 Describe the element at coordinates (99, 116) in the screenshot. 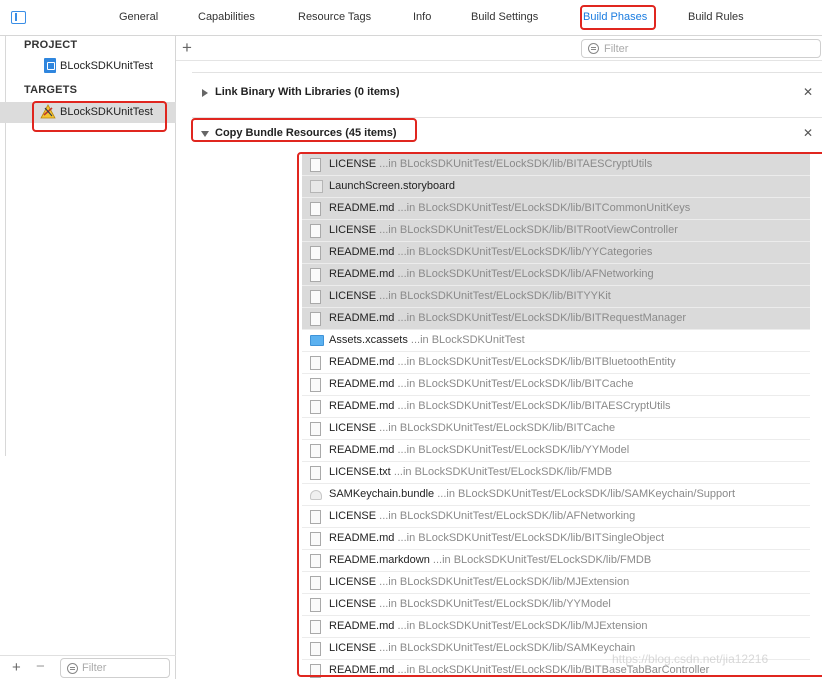

I see `highlight-box-target` at that location.